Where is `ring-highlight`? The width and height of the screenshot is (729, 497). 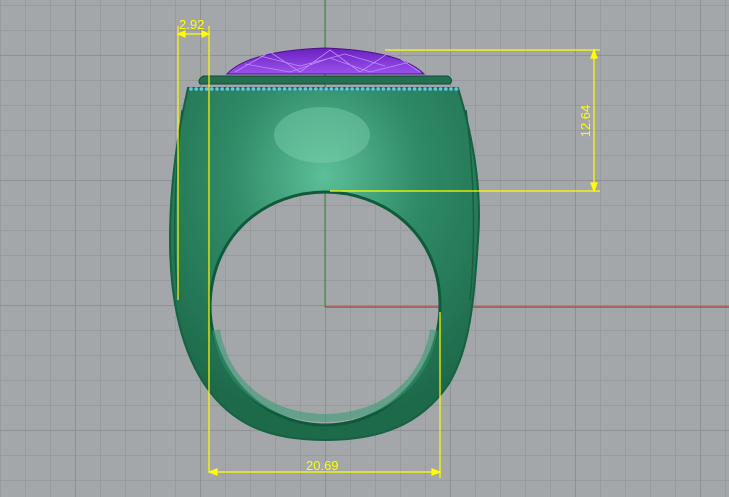 ring-highlight is located at coordinates (322, 135).